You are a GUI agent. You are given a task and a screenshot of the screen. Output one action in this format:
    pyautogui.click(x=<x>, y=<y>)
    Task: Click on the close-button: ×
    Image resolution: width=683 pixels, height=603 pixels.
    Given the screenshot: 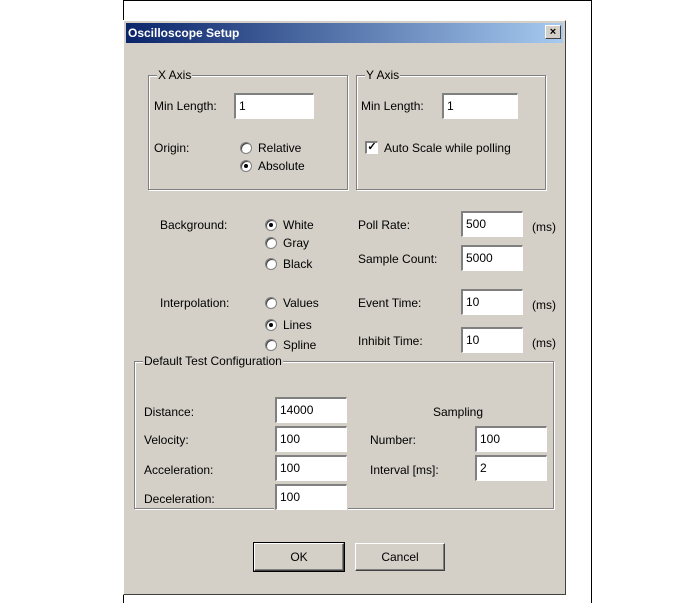 What is the action you would take?
    pyautogui.click(x=553, y=32)
    